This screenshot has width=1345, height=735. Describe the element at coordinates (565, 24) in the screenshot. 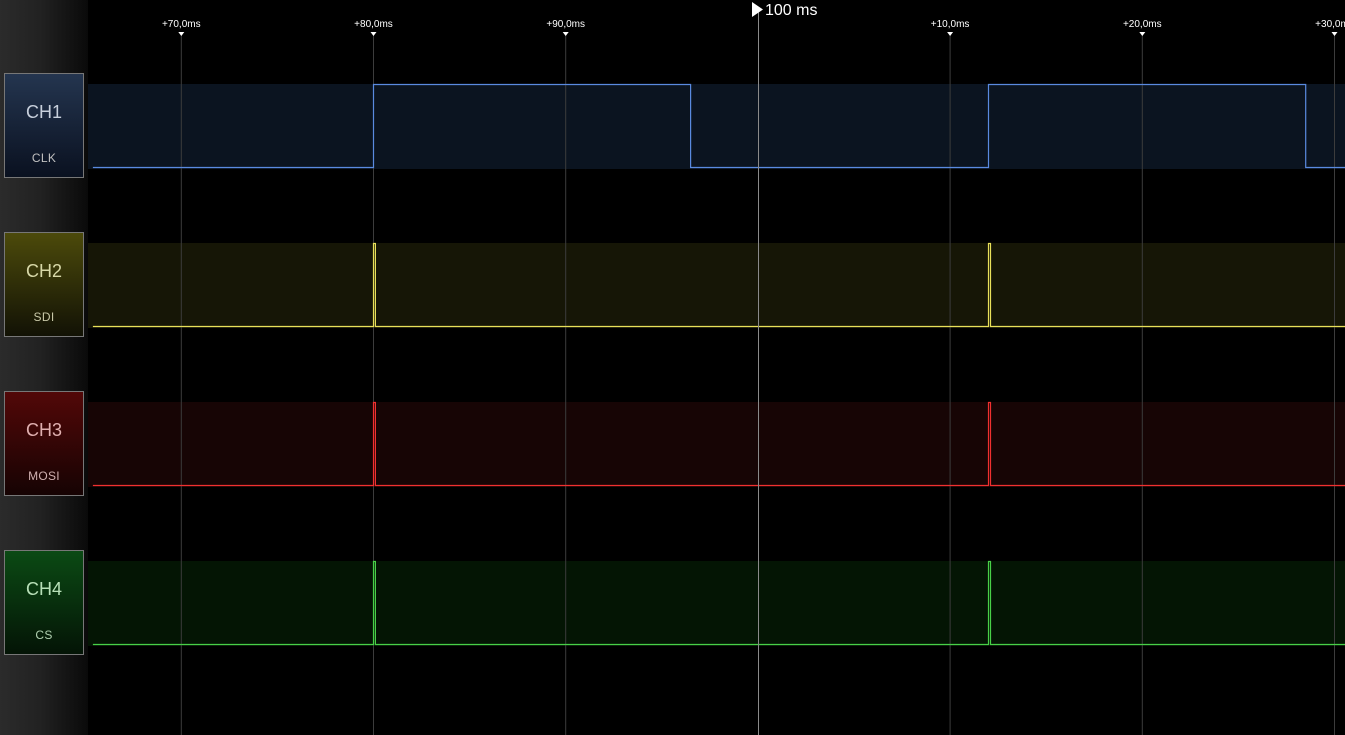

I see `tick-label: +90,0ms` at that location.